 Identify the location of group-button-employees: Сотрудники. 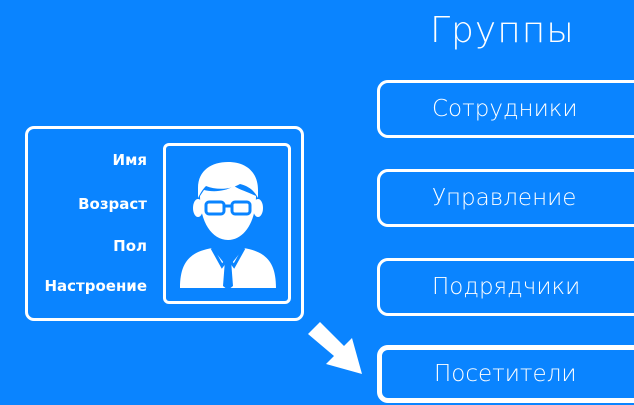
(505, 109).